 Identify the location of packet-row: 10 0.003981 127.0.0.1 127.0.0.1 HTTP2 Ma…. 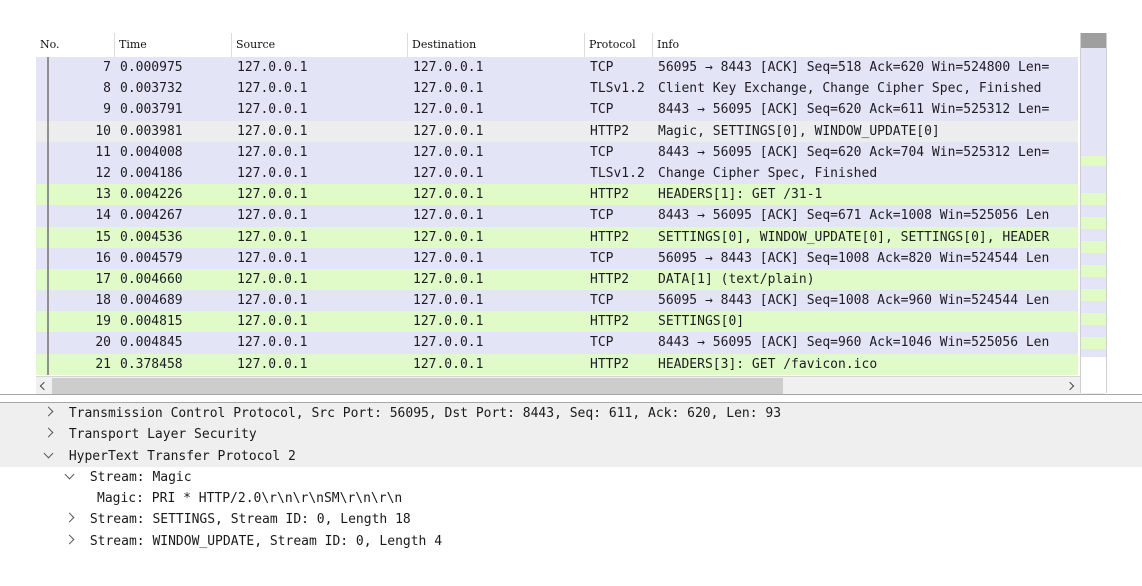
(557, 131).